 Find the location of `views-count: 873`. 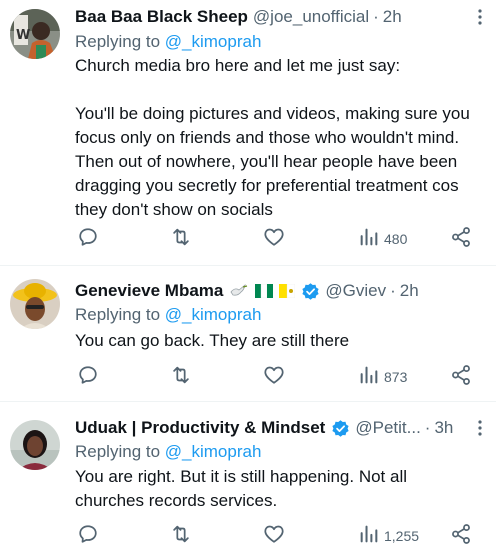

views-count: 873 is located at coordinates (396, 377).